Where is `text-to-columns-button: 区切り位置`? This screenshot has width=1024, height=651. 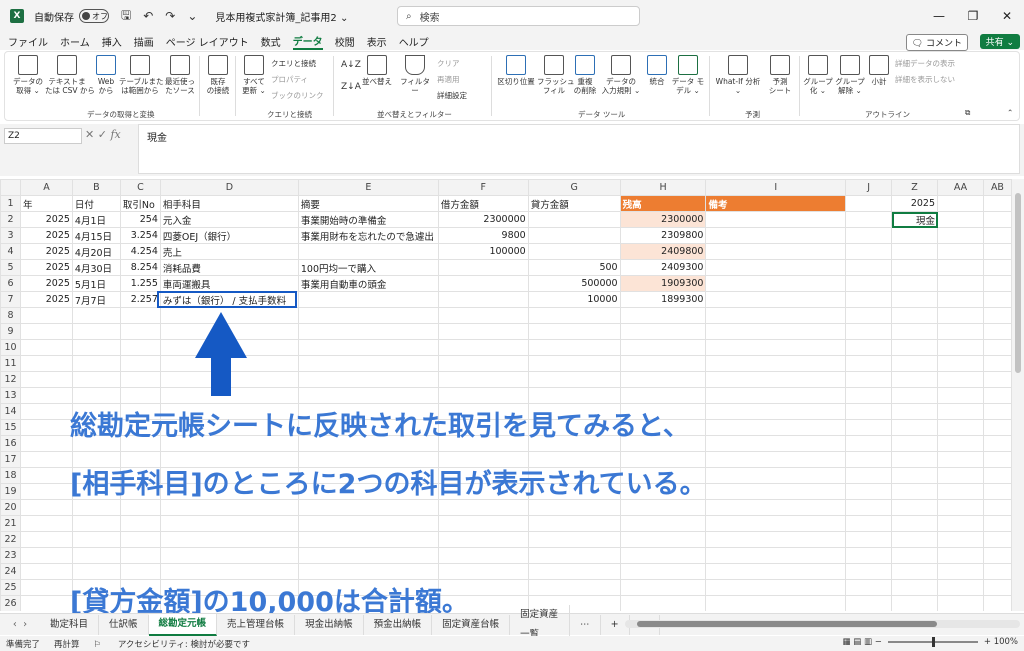 text-to-columns-button: 区切り位置 is located at coordinates (516, 70).